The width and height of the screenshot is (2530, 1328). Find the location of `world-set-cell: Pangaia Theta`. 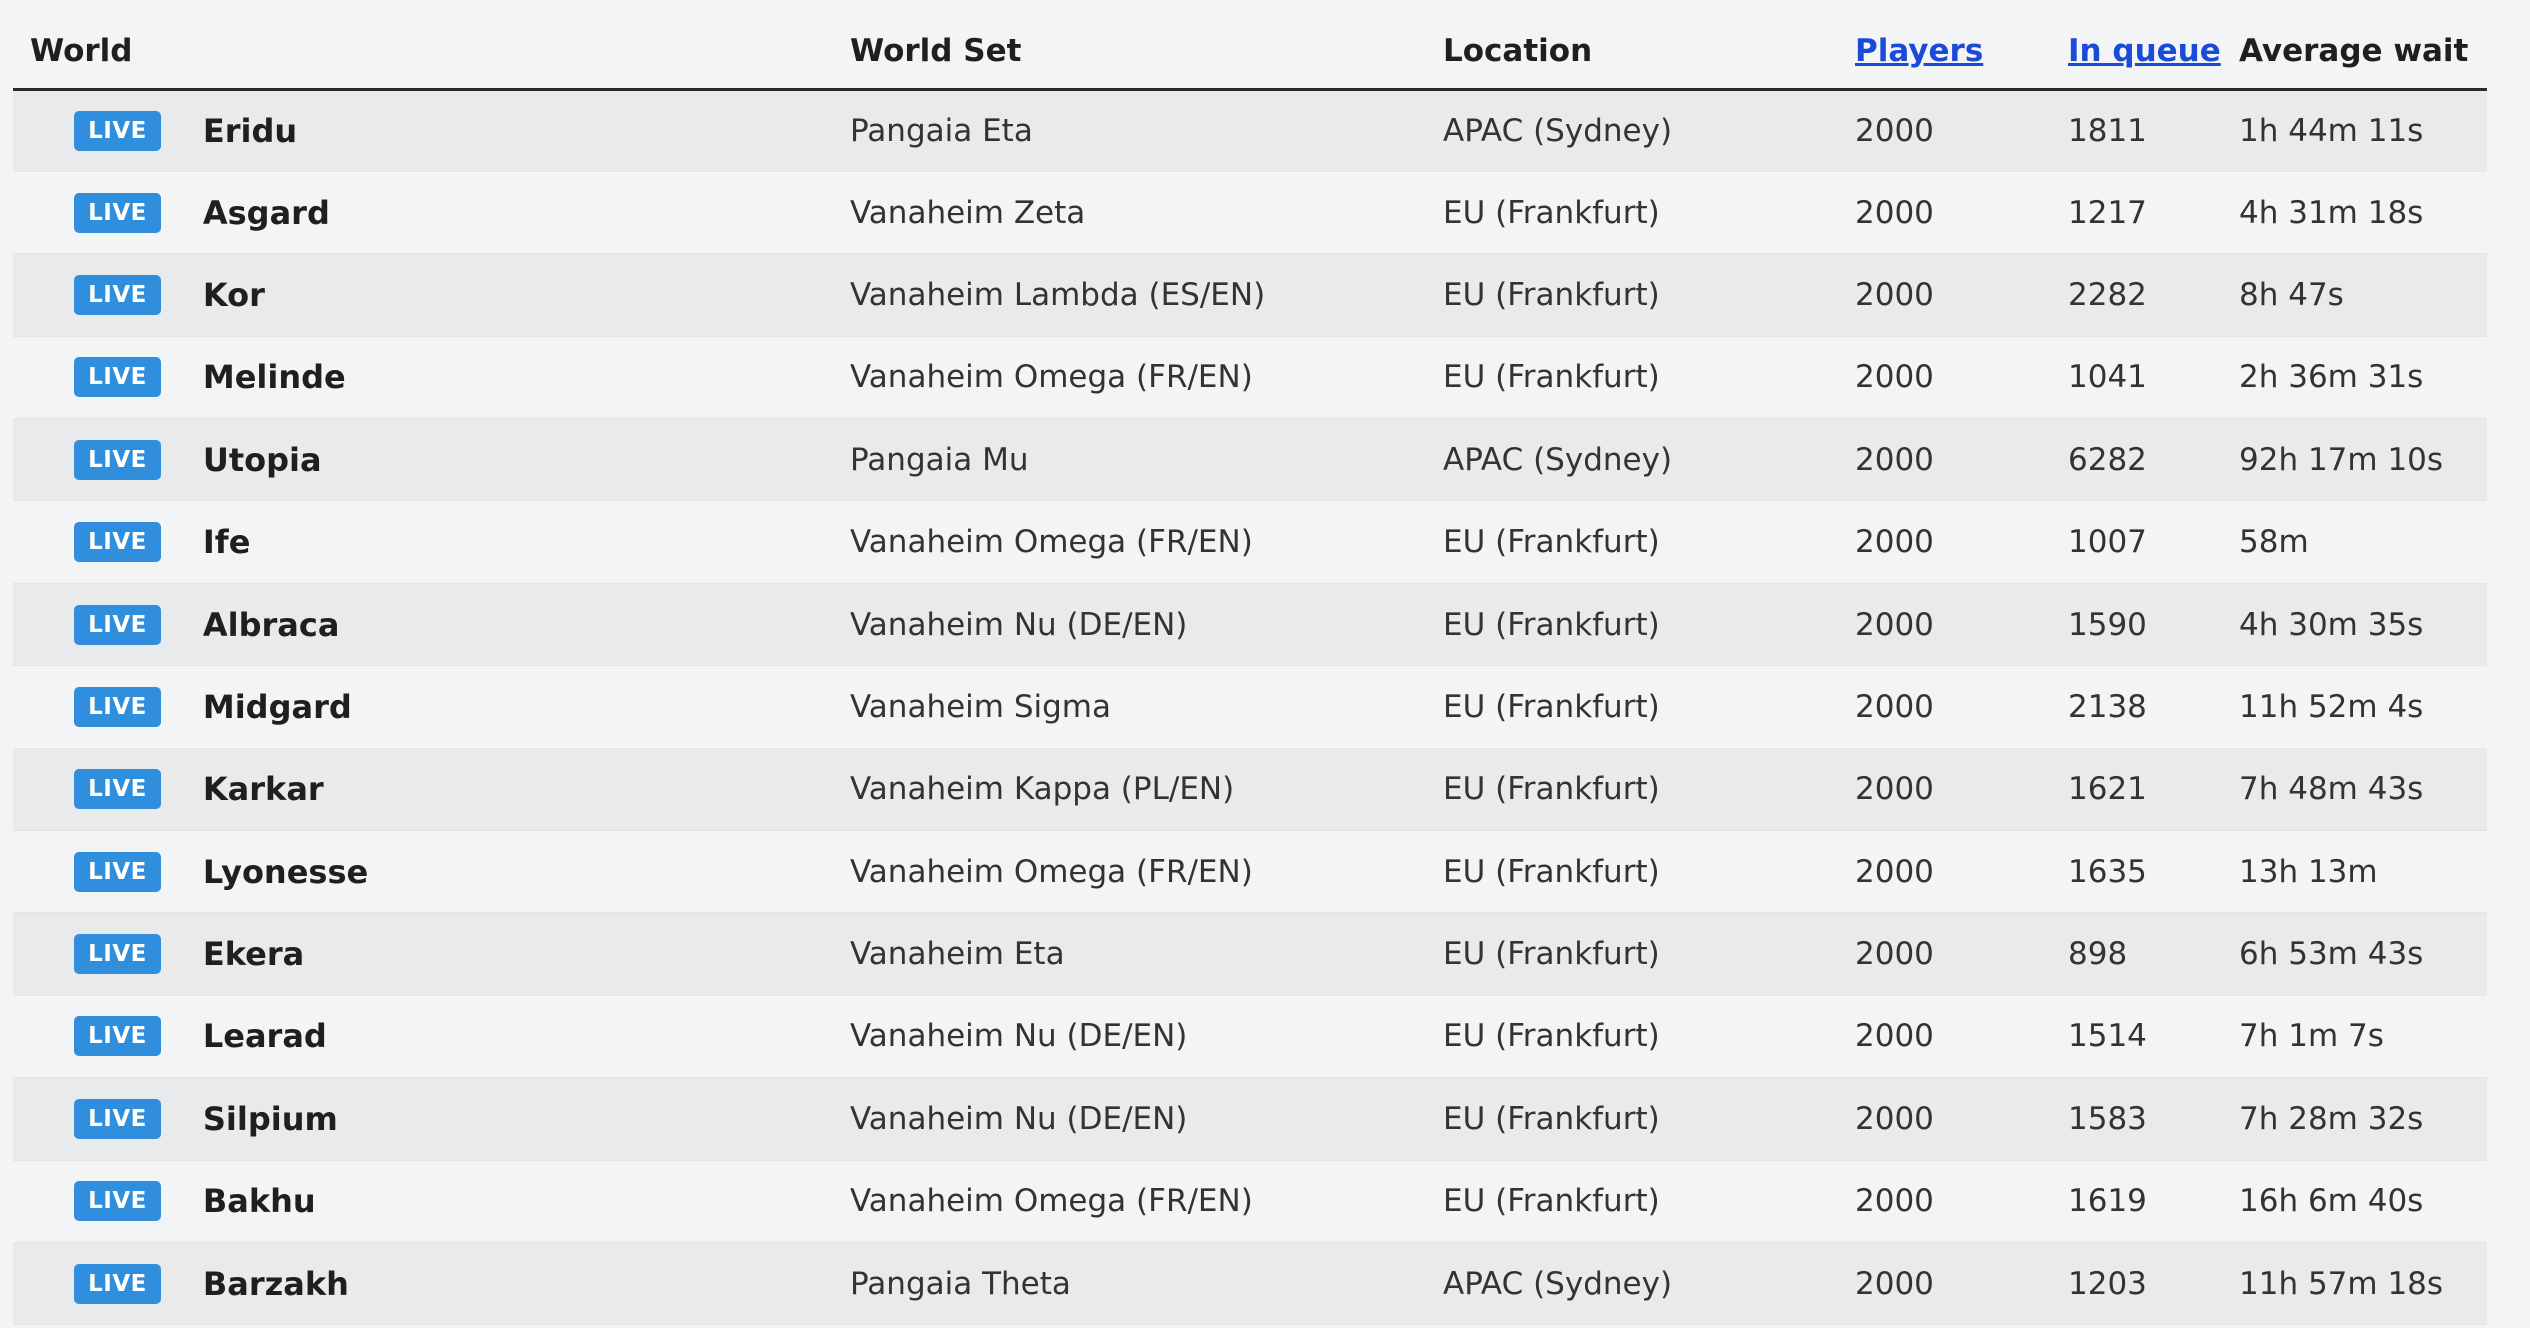

world-set-cell: Pangaia Theta is located at coordinates (960, 1283).